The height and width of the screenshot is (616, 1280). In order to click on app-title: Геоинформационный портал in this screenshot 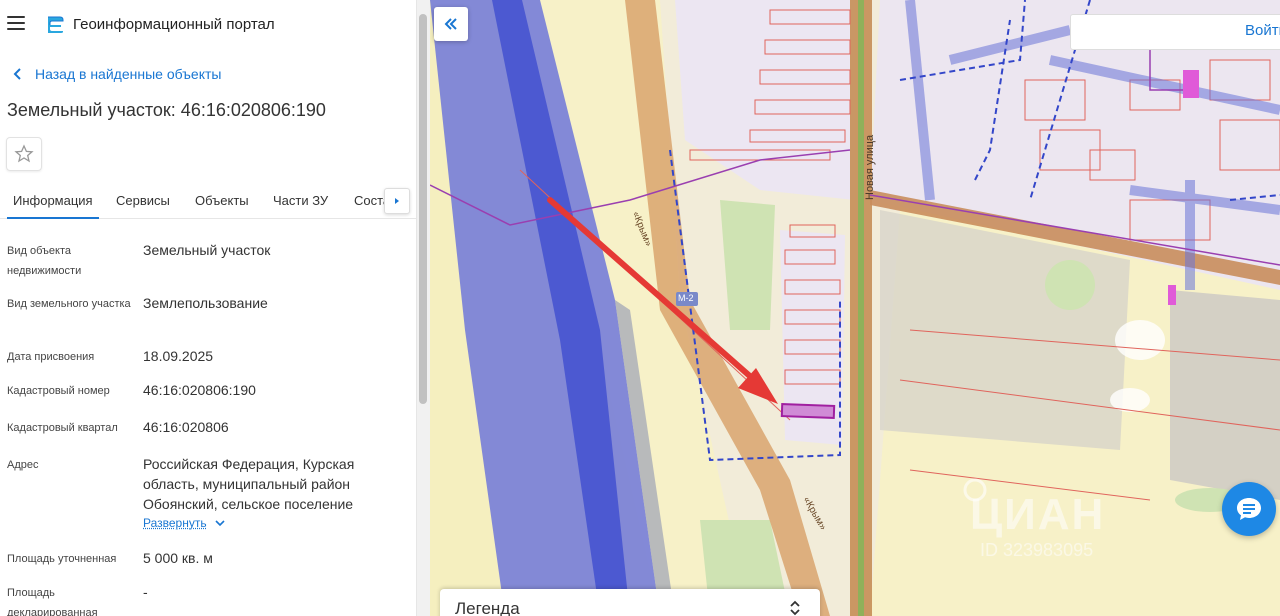, I will do `click(174, 24)`.